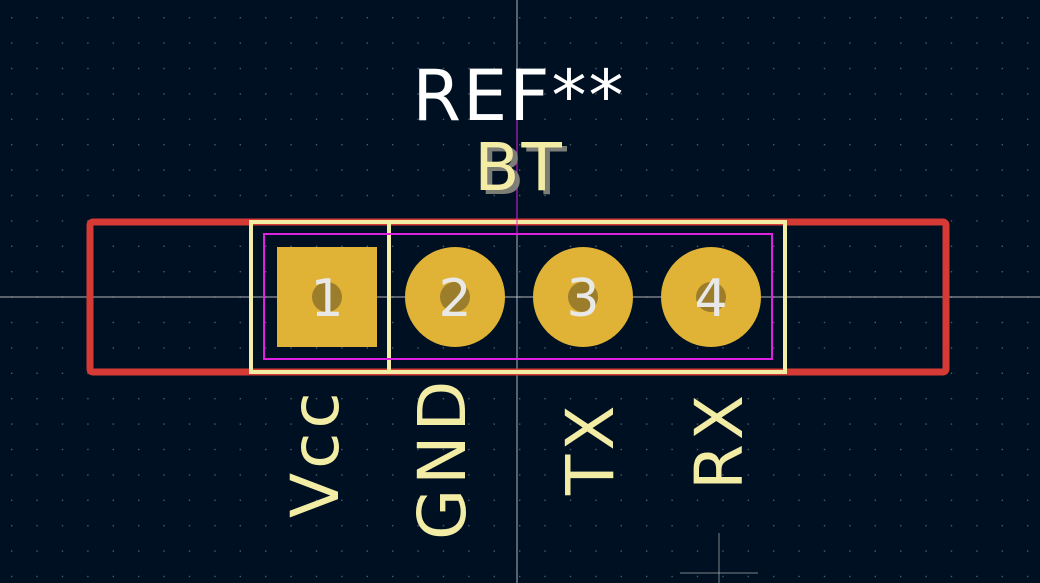  I want to click on pad-4: 4, so click(711, 297).